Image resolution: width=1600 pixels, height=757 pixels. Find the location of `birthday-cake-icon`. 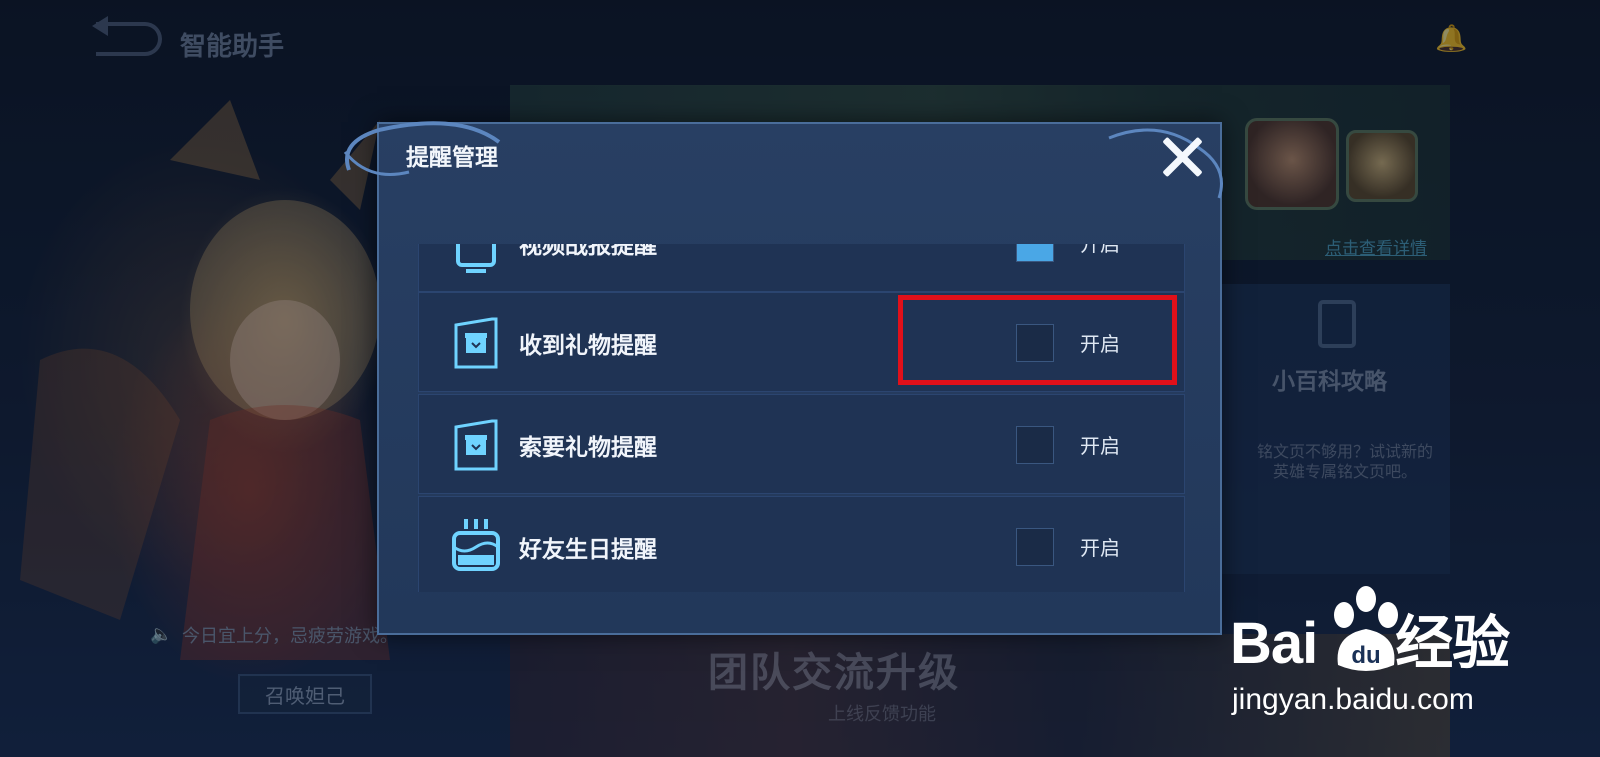

birthday-cake-icon is located at coordinates (476, 545).